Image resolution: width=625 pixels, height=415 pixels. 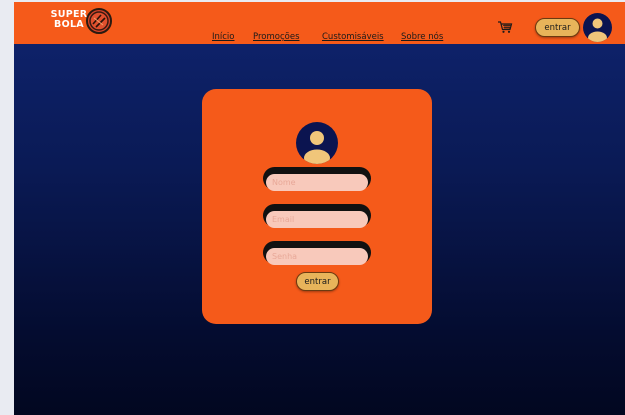 I want to click on email-input, so click(x=317, y=219).